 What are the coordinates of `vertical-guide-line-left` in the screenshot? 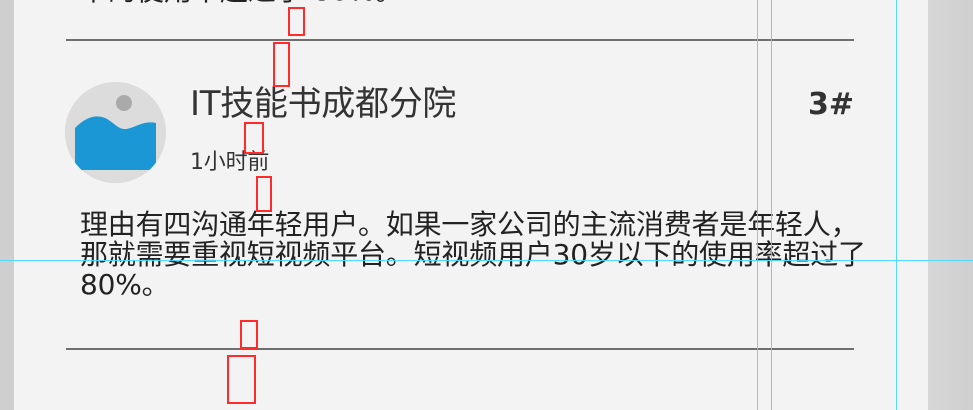 It's located at (757, 205).